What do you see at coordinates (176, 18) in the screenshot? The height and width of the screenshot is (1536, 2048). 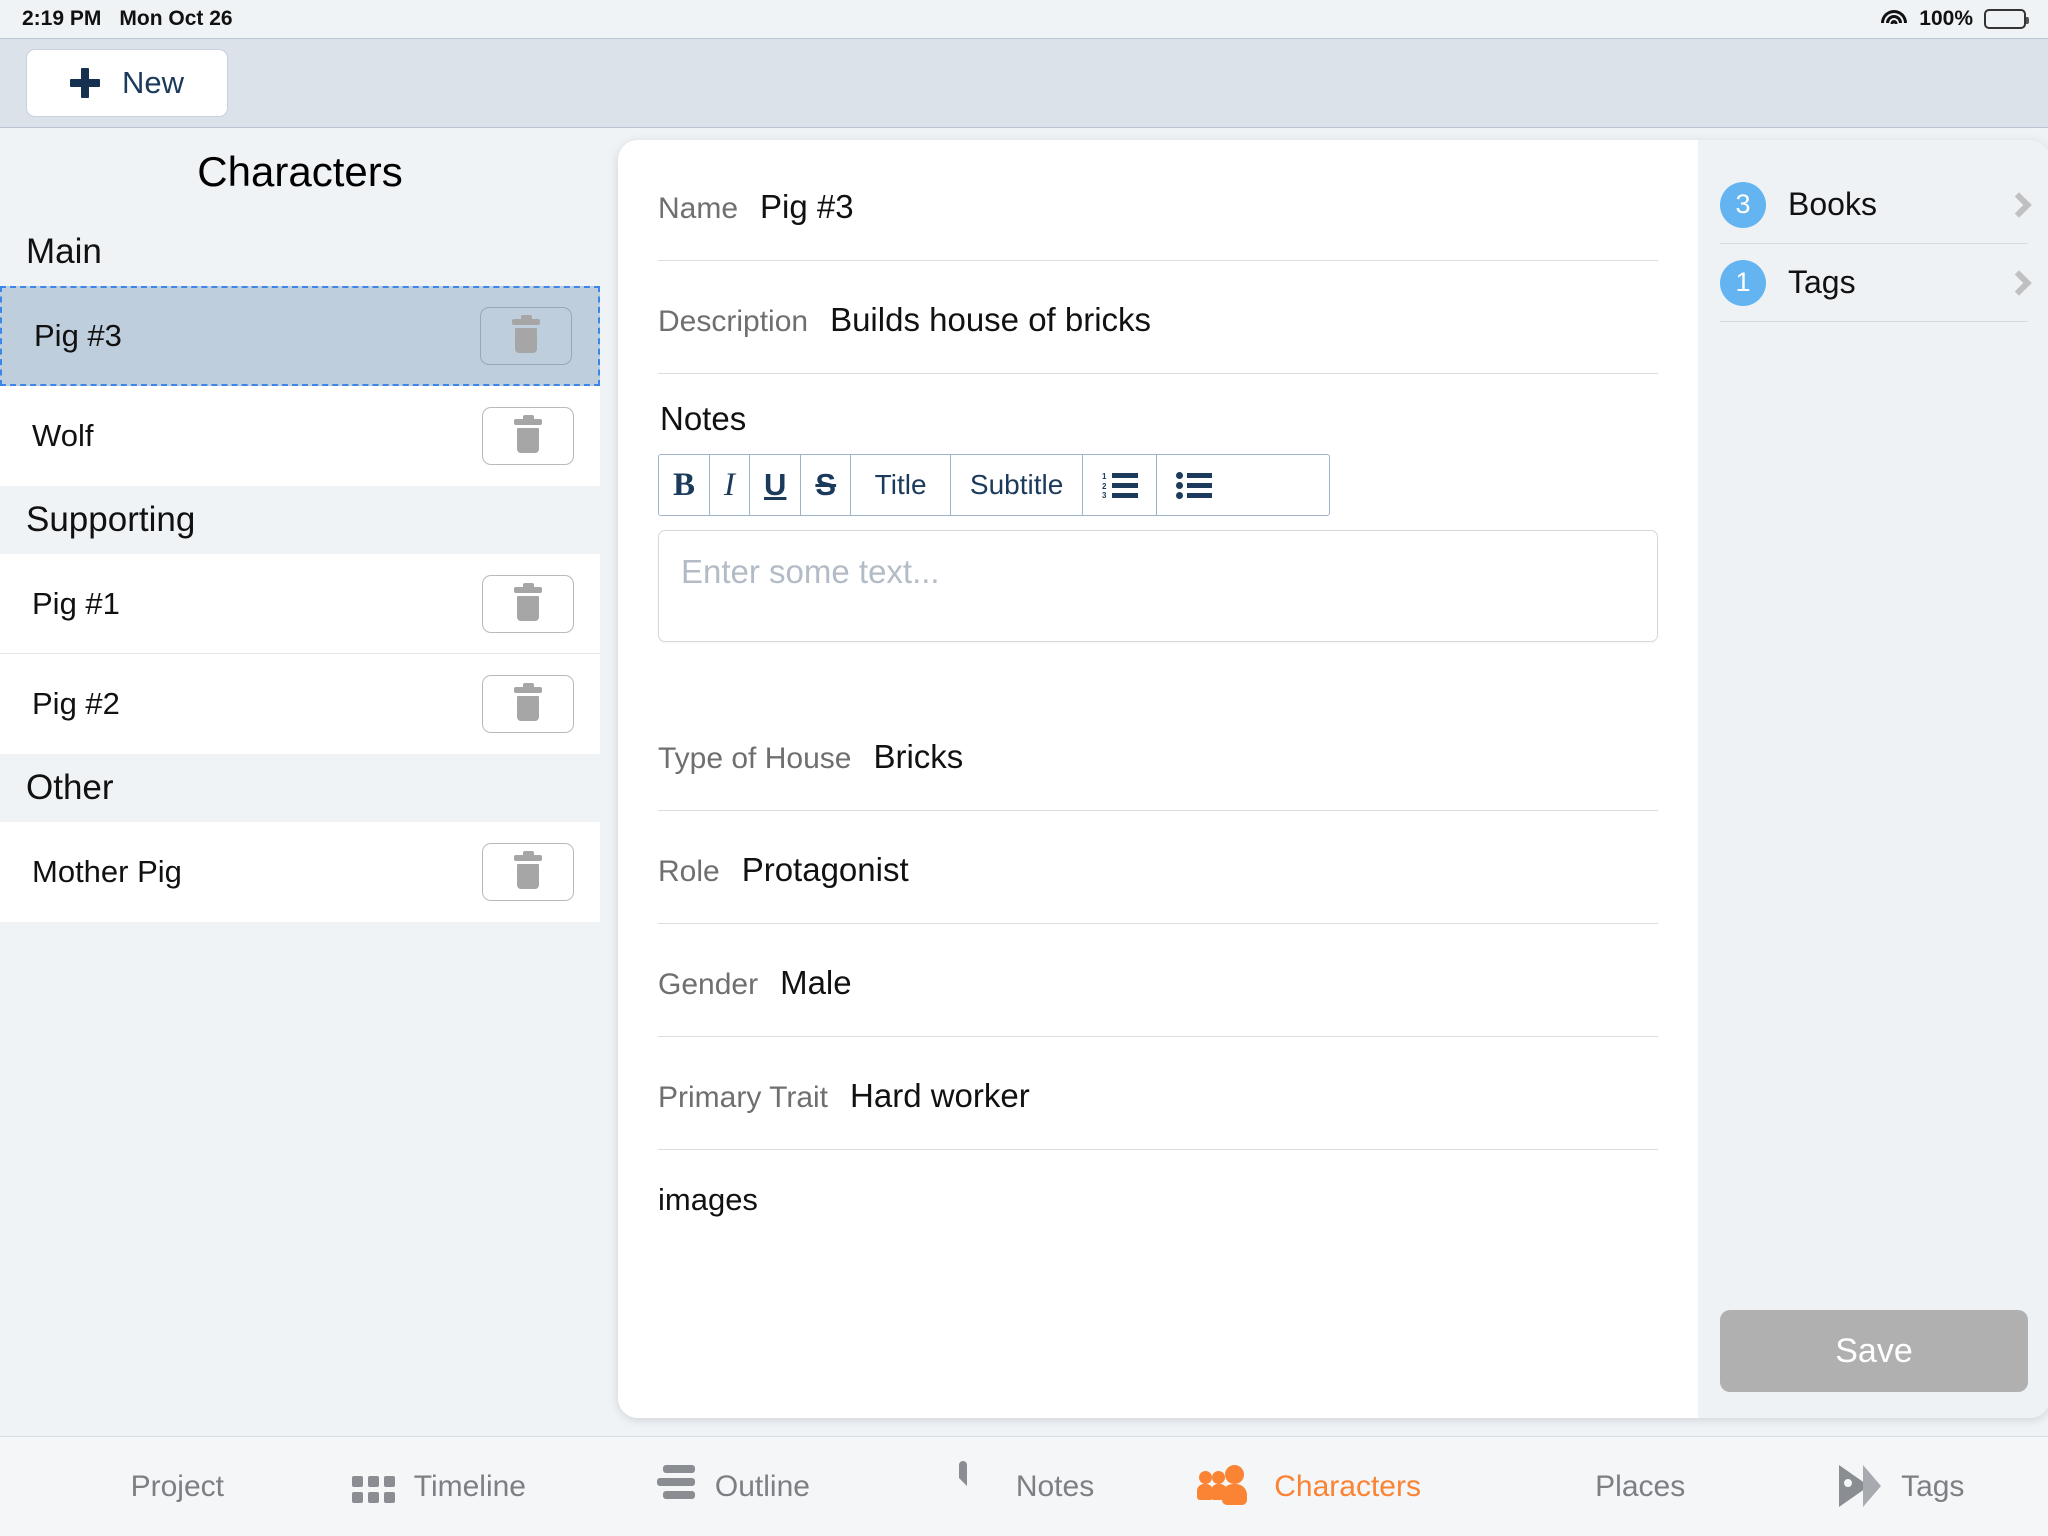 I see `status-date: Mon Oct 26` at bounding box center [176, 18].